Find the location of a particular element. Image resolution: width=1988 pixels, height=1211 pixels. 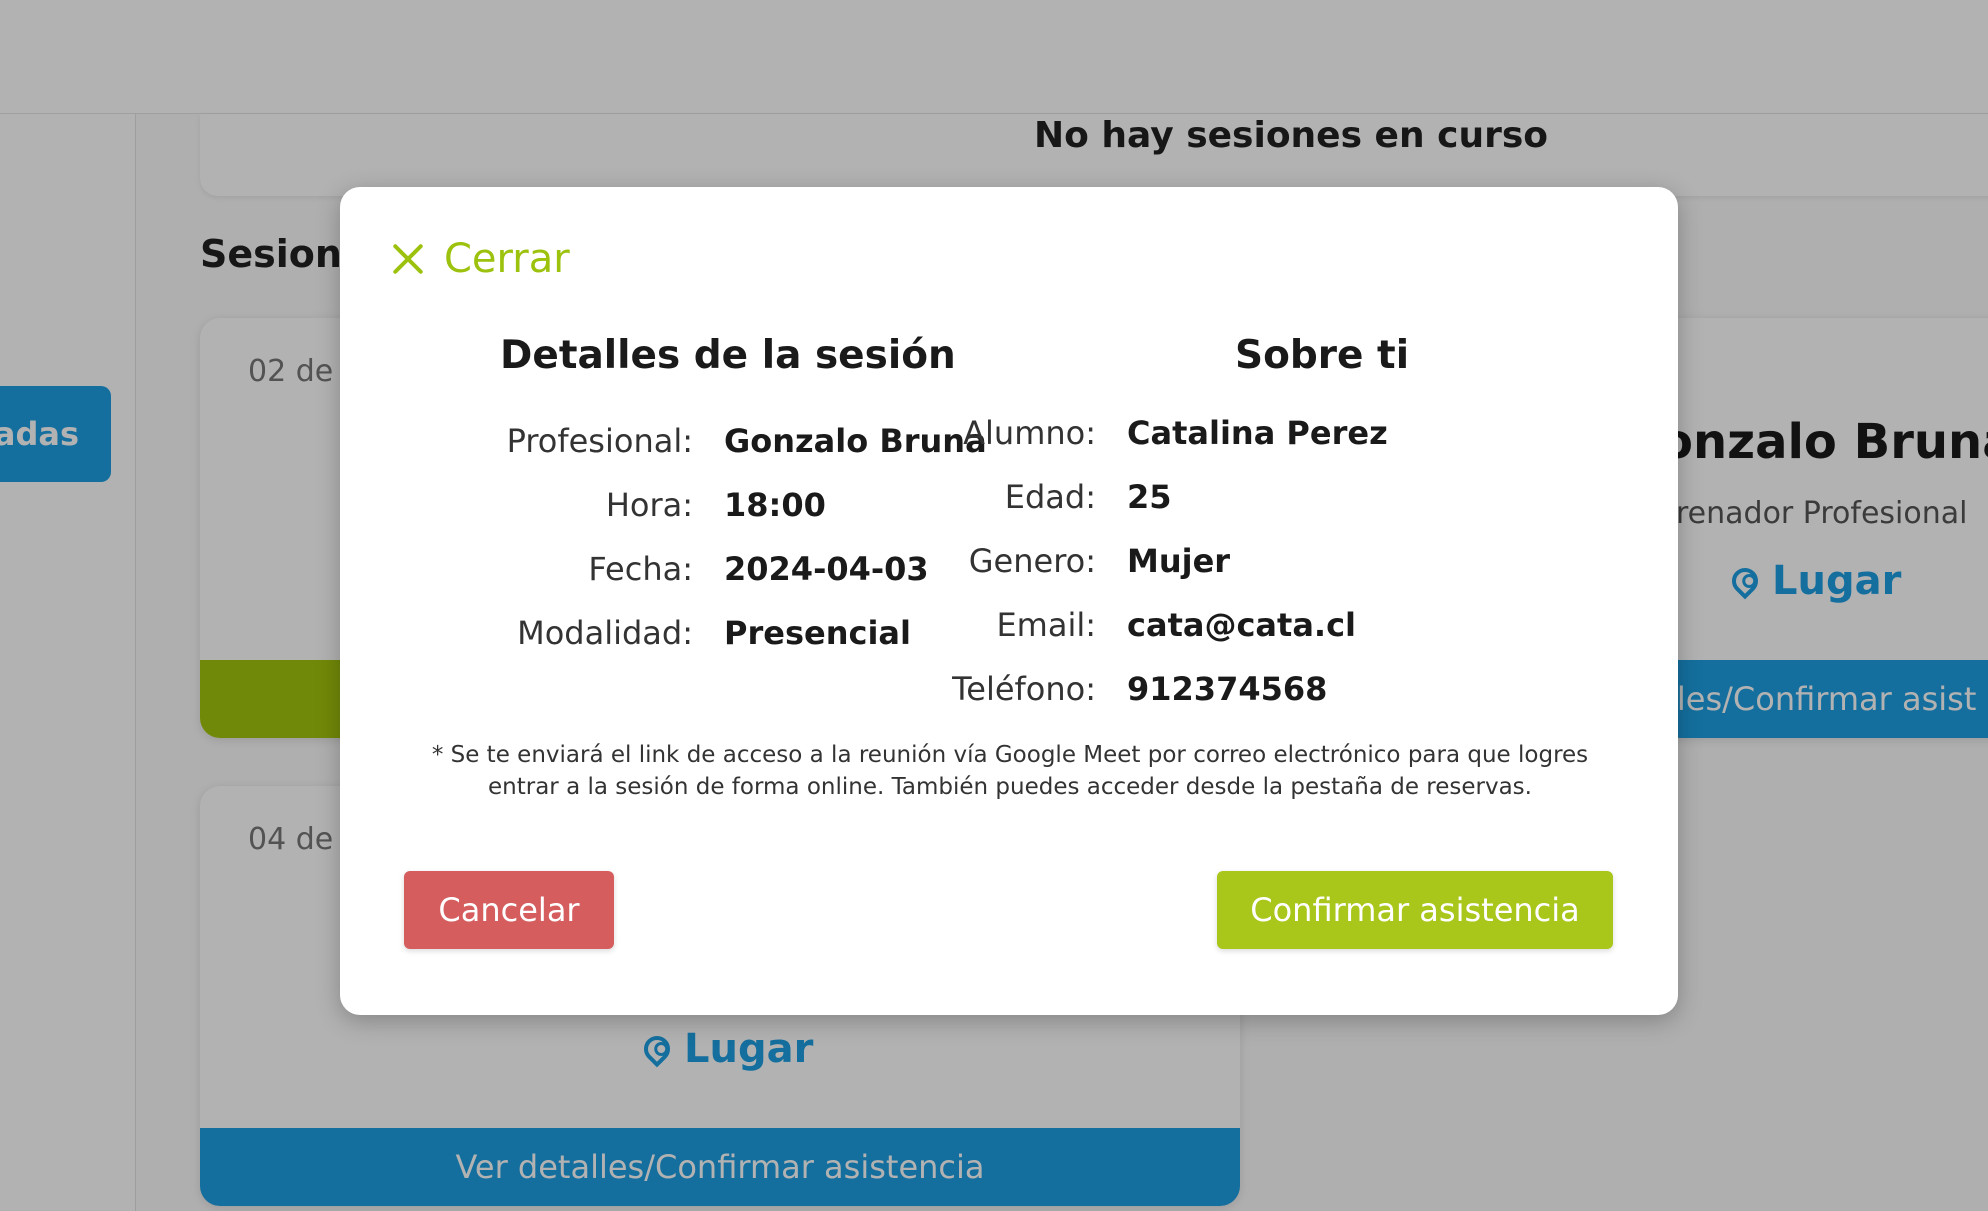

field-value: cata@cata.cl is located at coordinates (1241, 625).